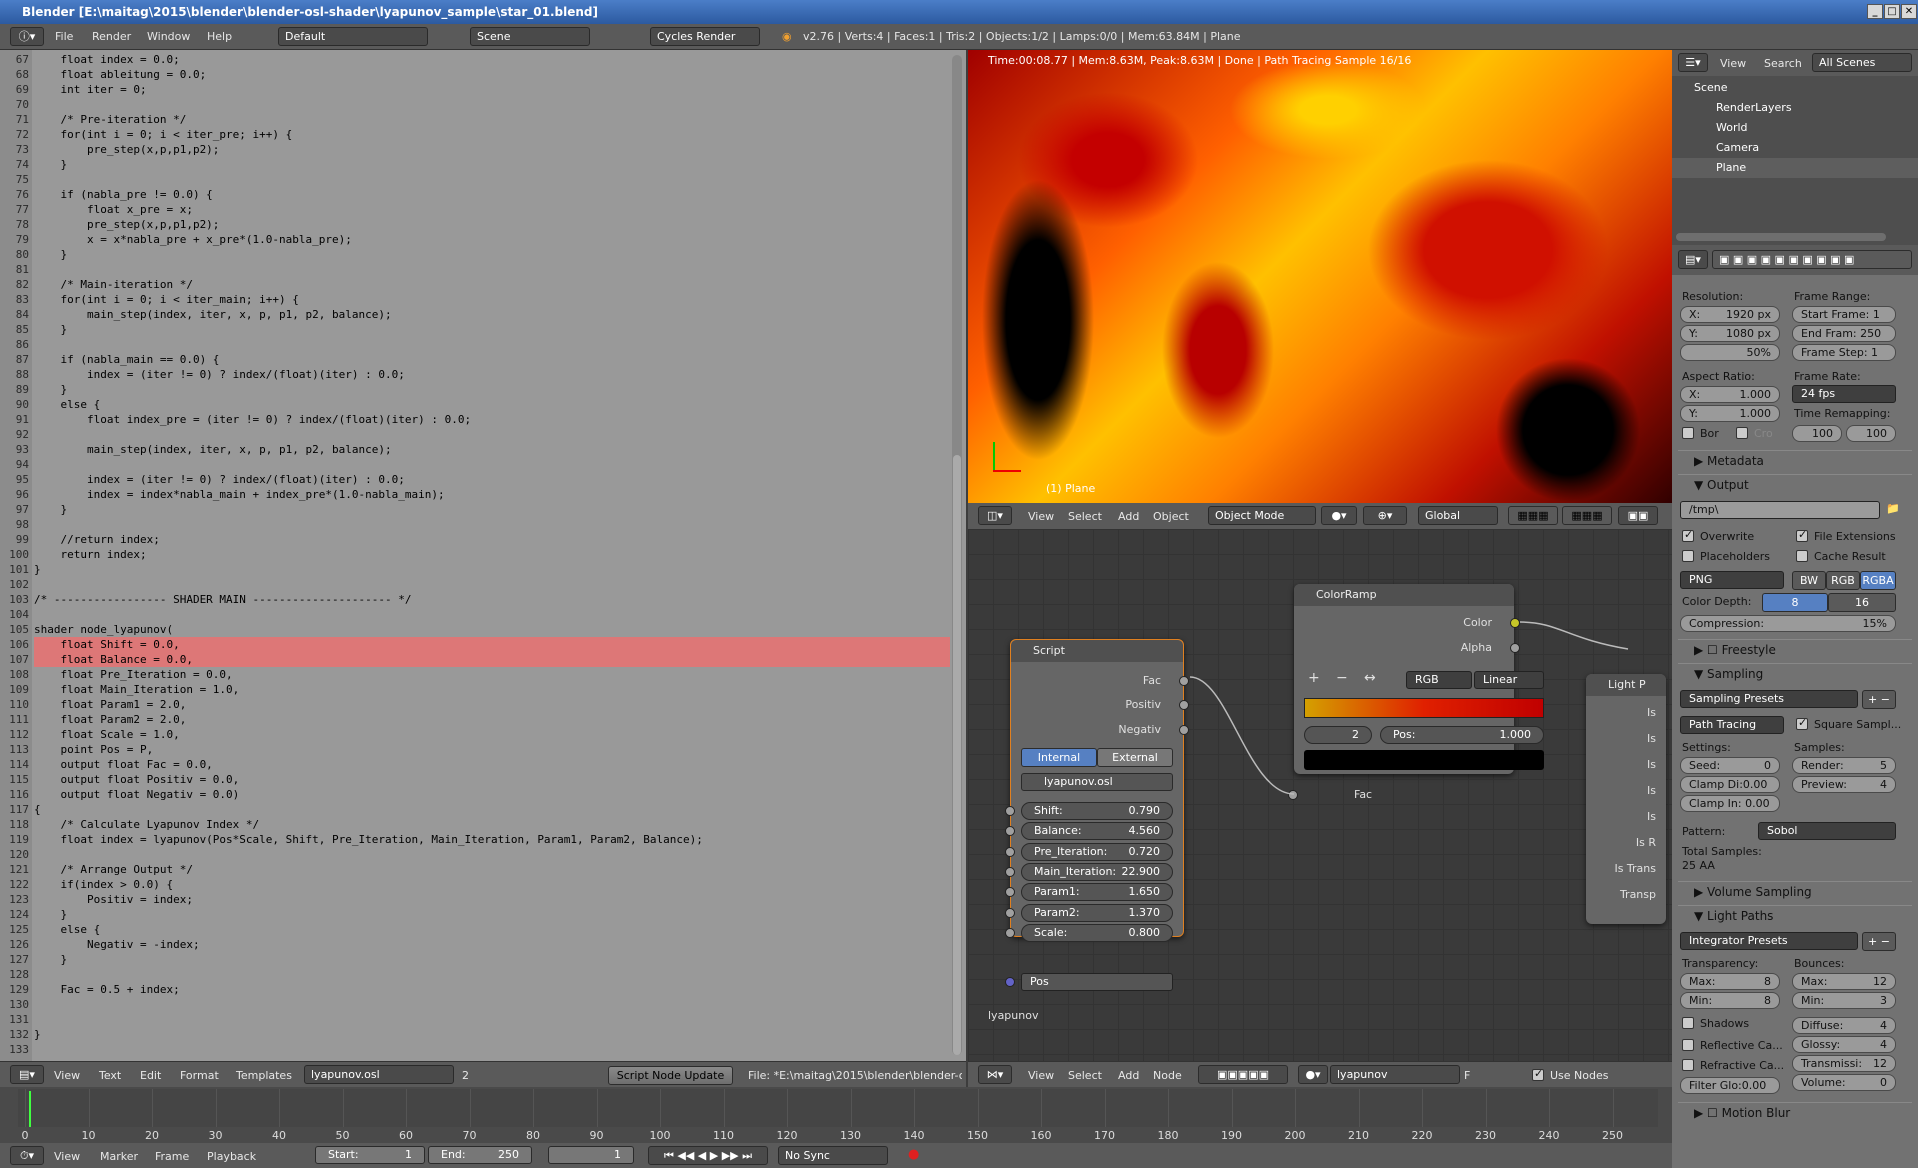 The width and height of the screenshot is (1918, 1168). Describe the element at coordinates (1879, 699) in the screenshot. I see `sampling-presets-add-remove: + −` at that location.